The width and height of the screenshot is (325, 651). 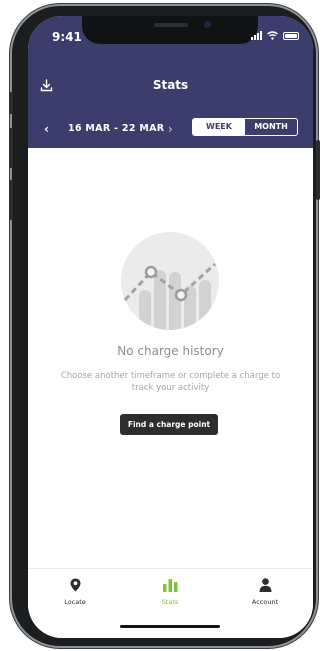 What do you see at coordinates (169, 424) in the screenshot?
I see `find-charge-point-button: Find a charge point` at bounding box center [169, 424].